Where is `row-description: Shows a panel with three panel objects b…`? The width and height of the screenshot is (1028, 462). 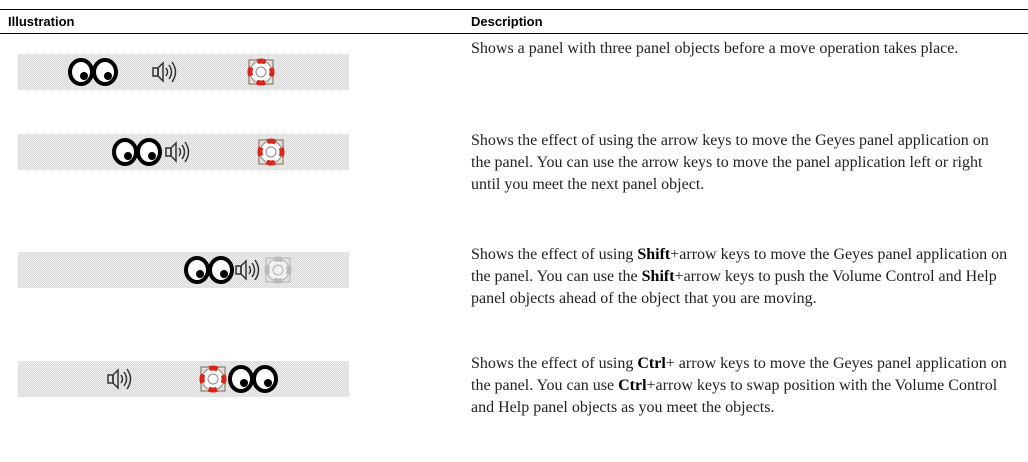
row-description: Shows a panel with three panel objects b… is located at coordinates (715, 48).